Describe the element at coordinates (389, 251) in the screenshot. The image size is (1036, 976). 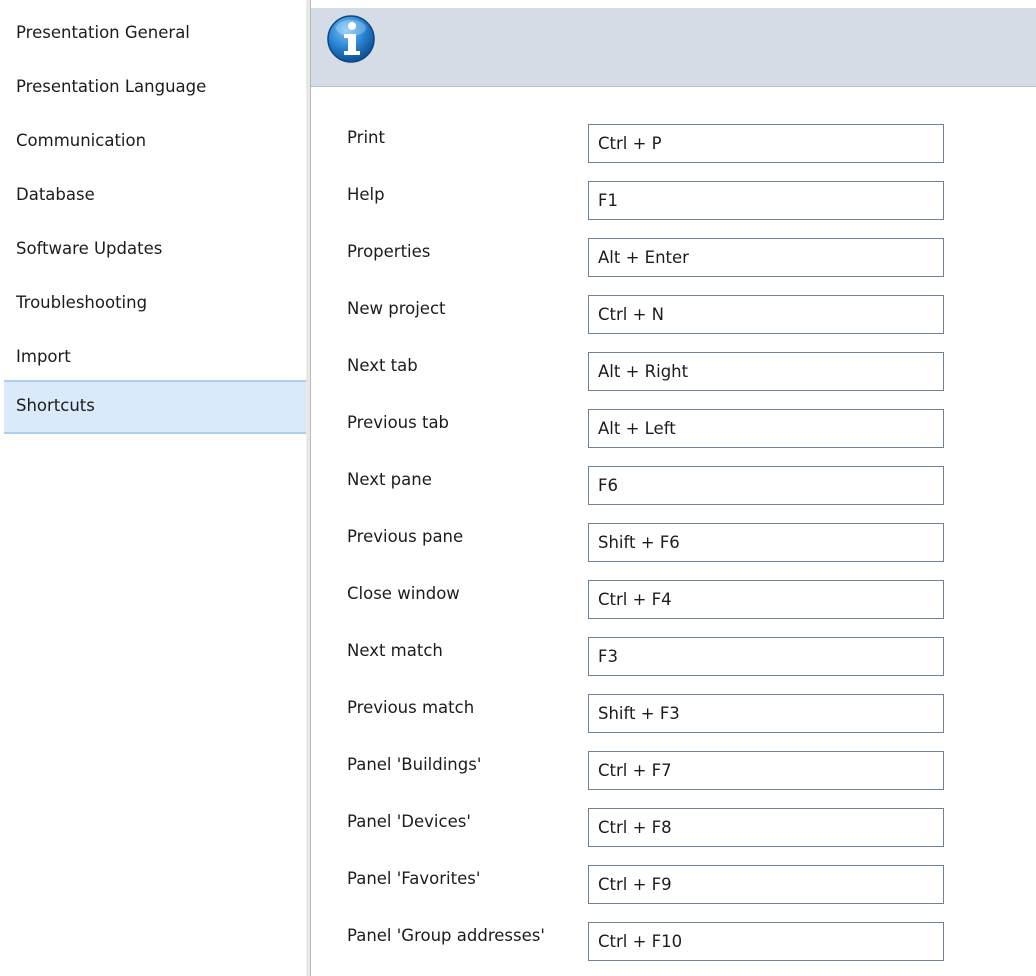
I see `shortcut-label-properties: Properties` at that location.